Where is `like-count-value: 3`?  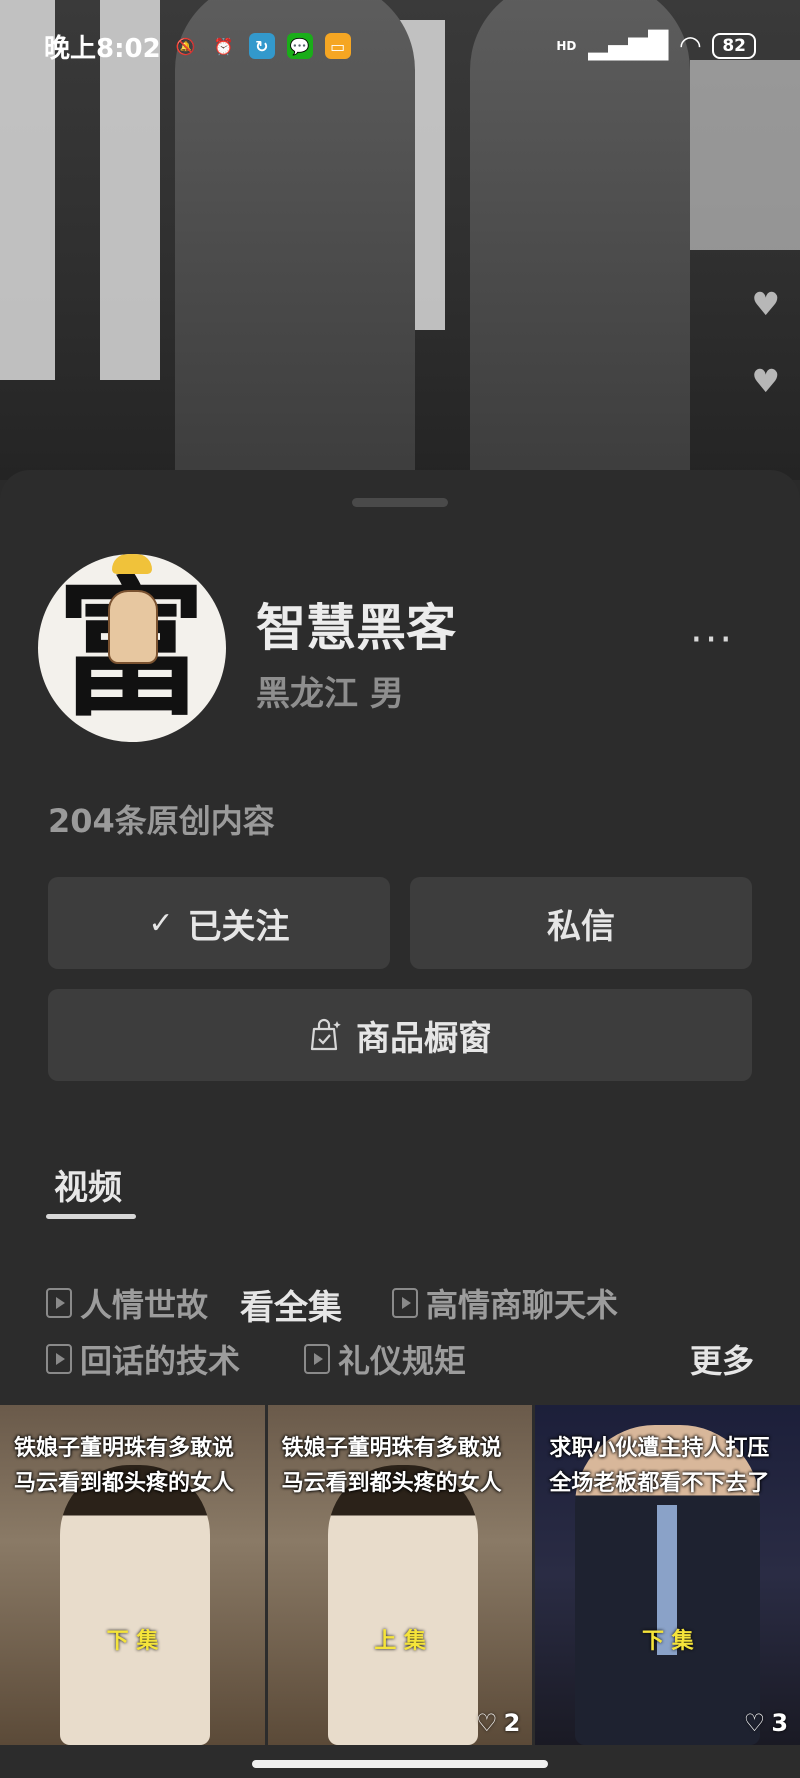
like-count-value: 3 is located at coordinates (780, 1723).